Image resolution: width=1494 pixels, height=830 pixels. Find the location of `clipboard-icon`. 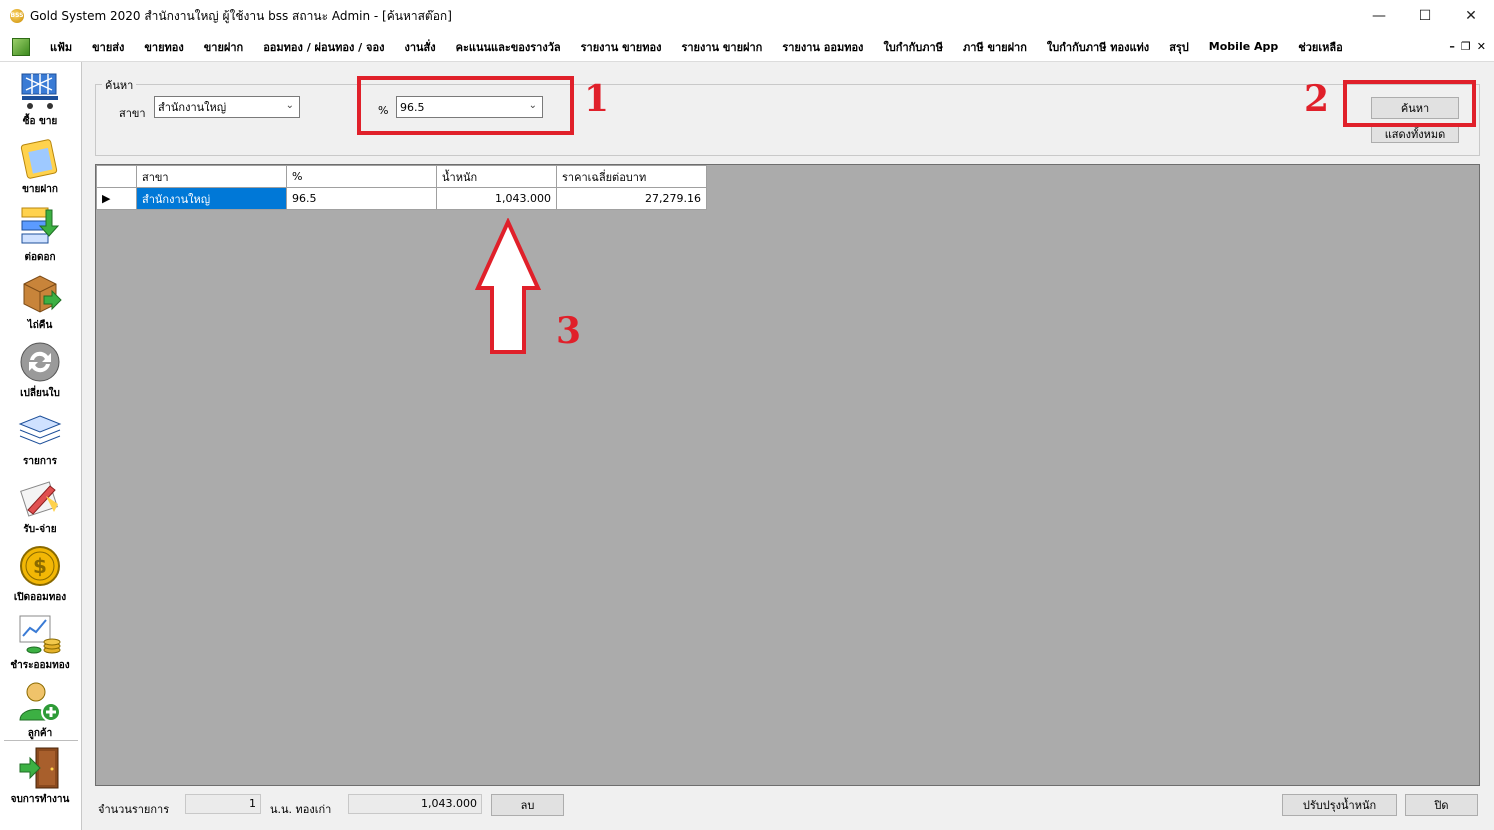

clipboard-icon is located at coordinates (40, 158).